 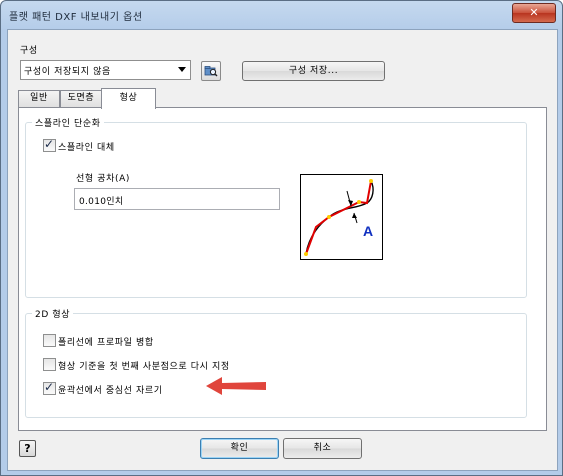 What do you see at coordinates (68, 122) in the screenshot?
I see `spline-group-title: 스플라인 단순화` at bounding box center [68, 122].